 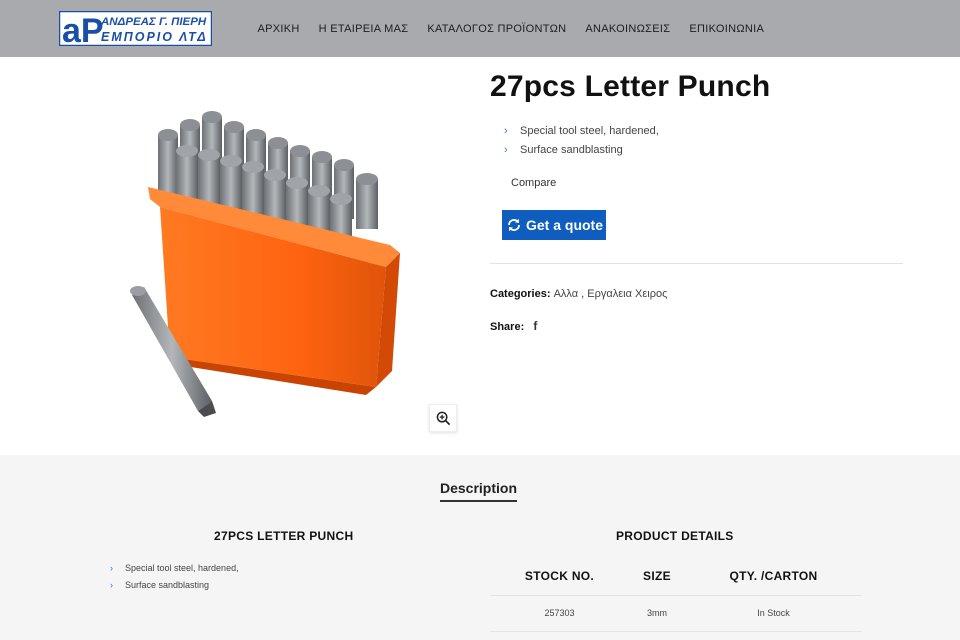 I want to click on divider, so click(x=696, y=263).